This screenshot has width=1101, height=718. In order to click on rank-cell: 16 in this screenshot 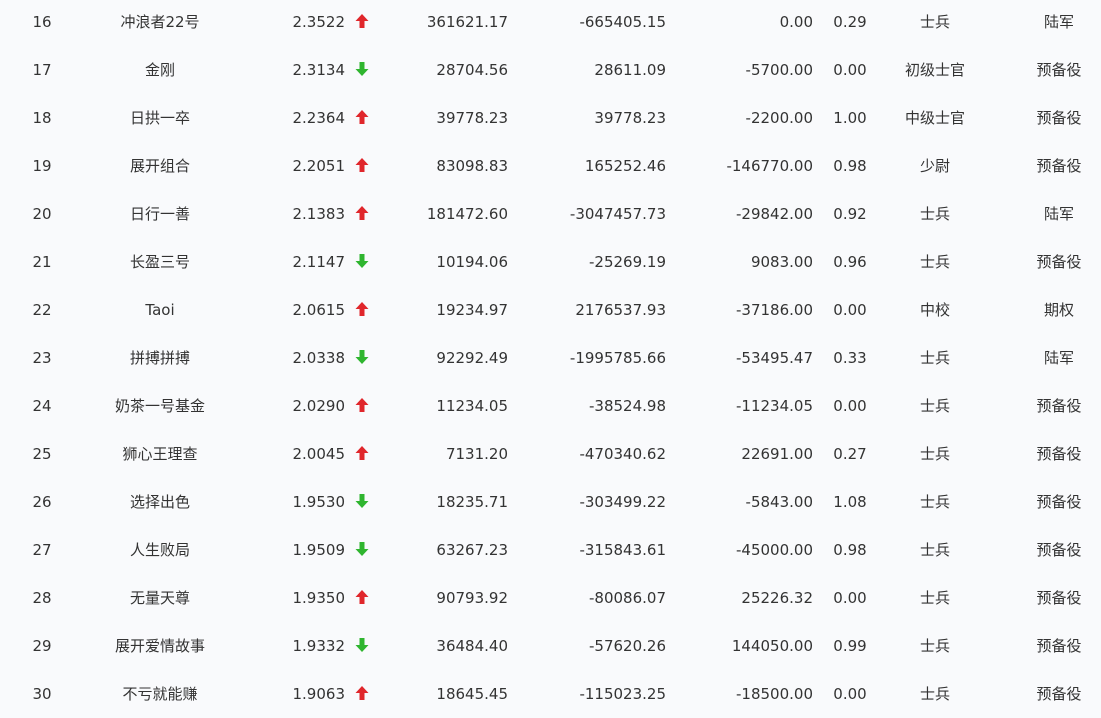, I will do `click(42, 22)`.